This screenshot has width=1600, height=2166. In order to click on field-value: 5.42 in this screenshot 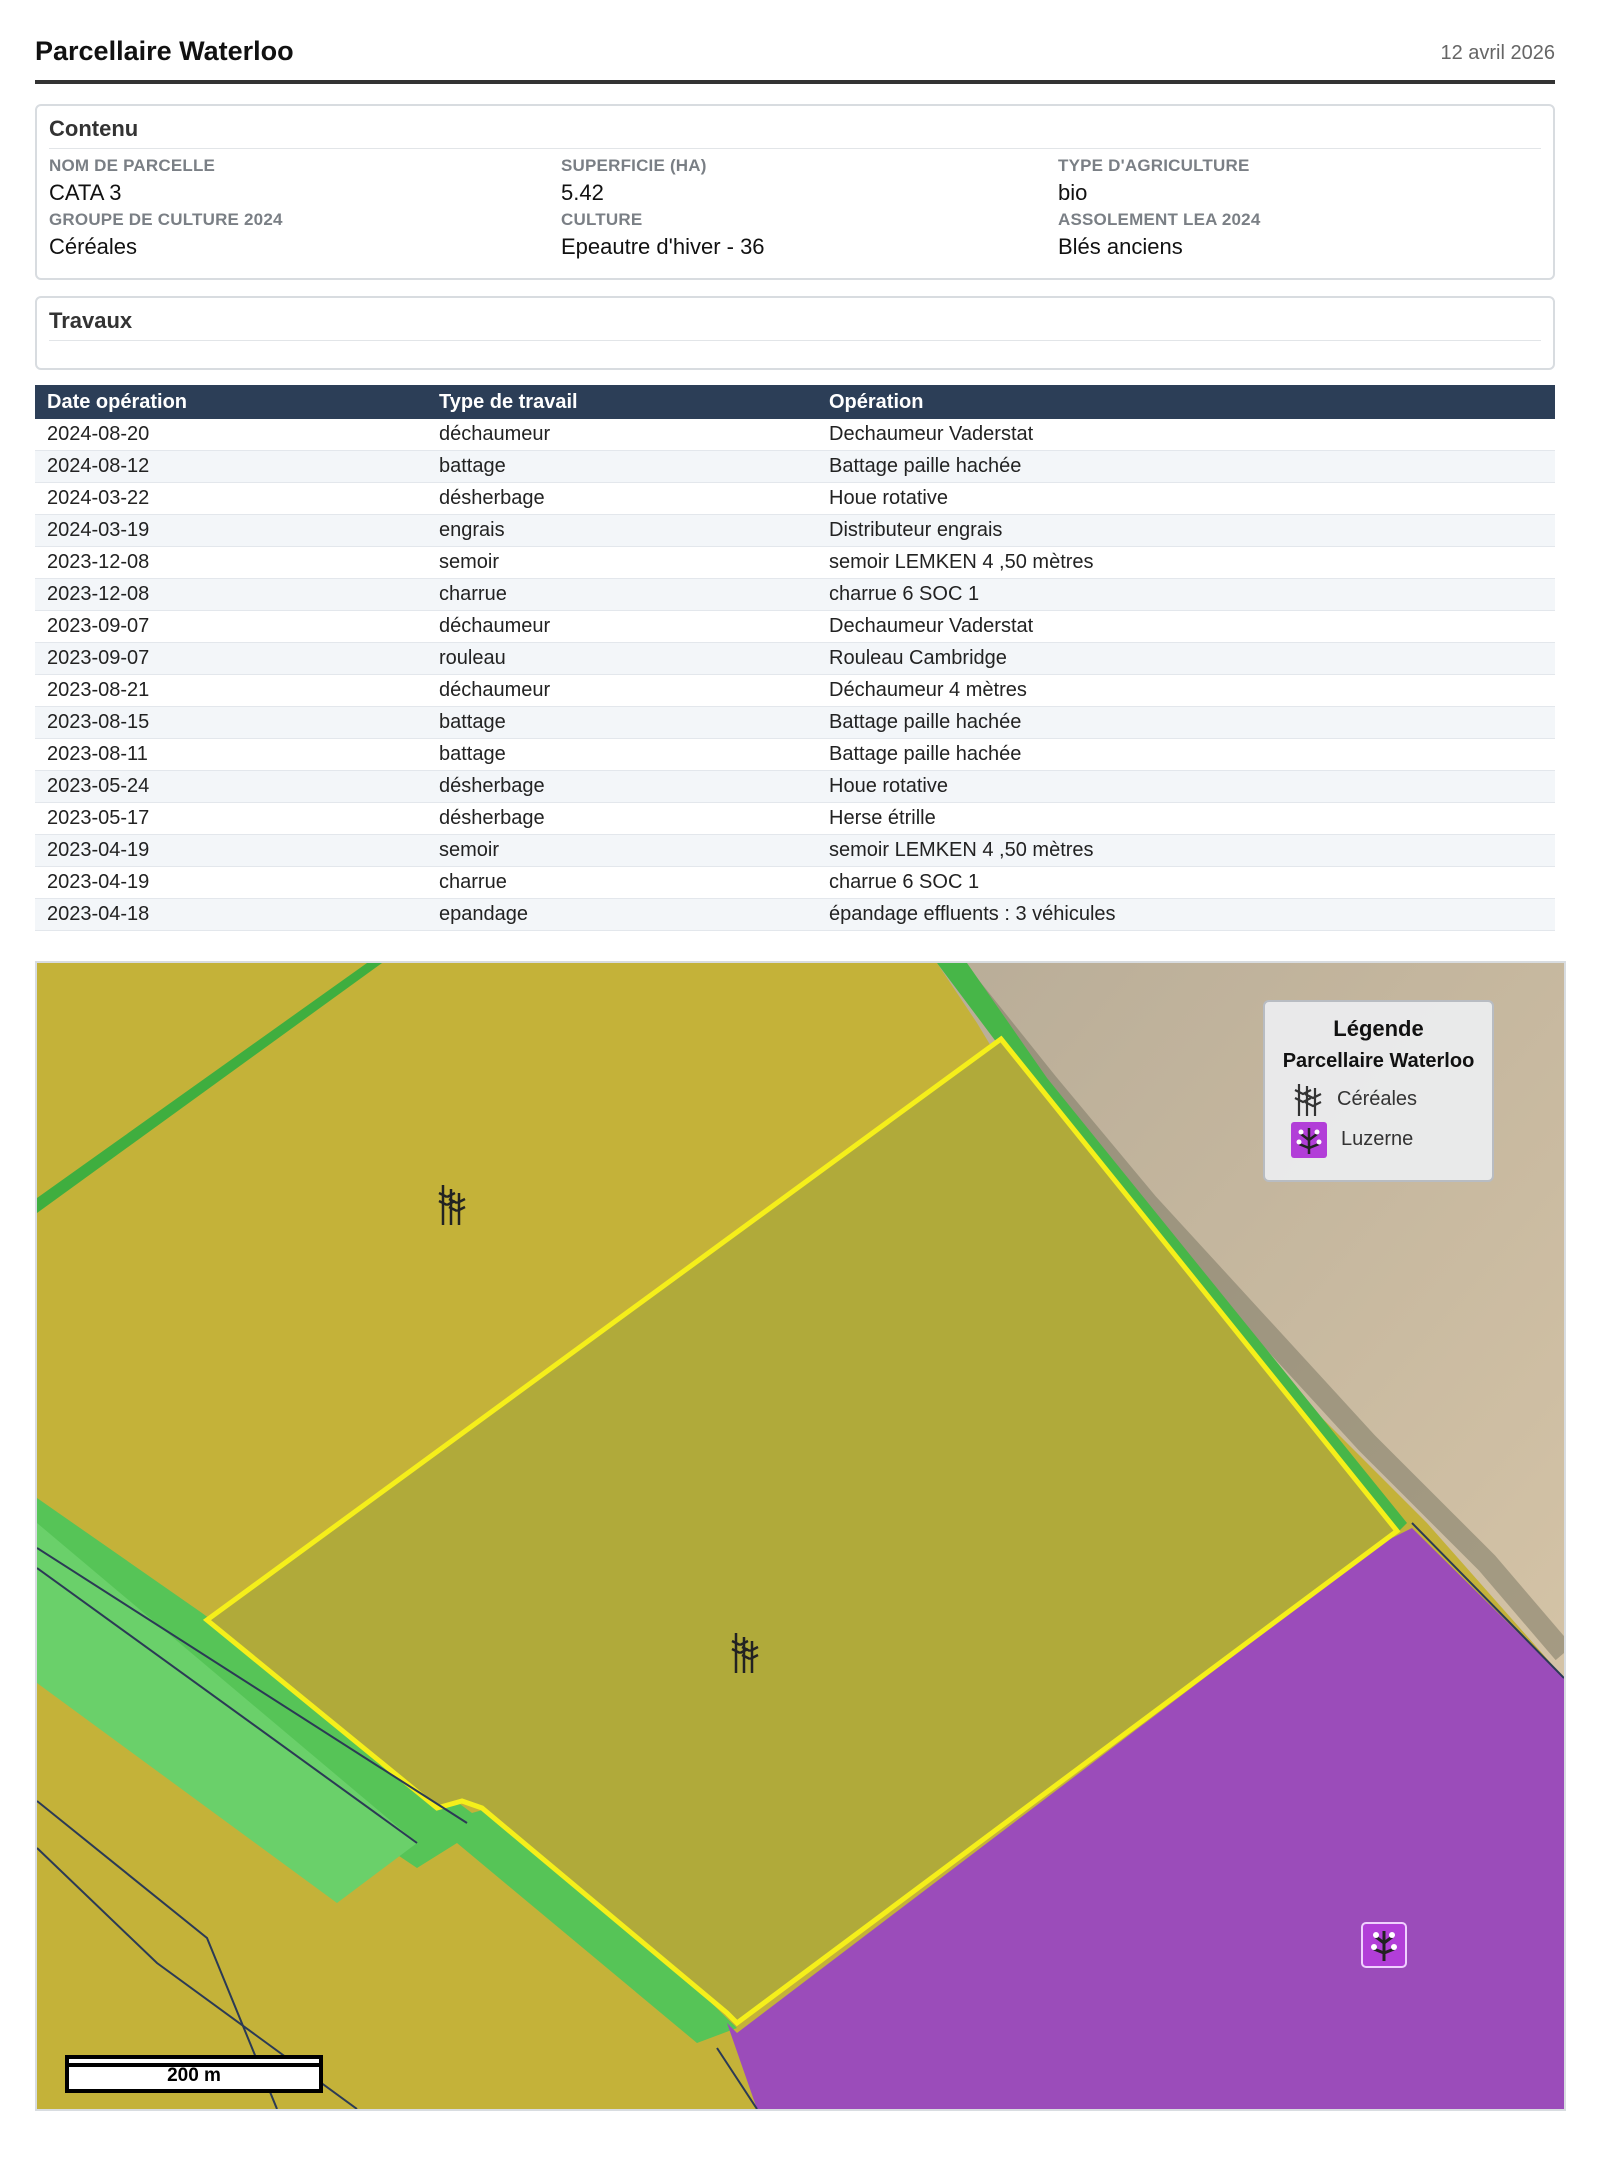, I will do `click(582, 192)`.